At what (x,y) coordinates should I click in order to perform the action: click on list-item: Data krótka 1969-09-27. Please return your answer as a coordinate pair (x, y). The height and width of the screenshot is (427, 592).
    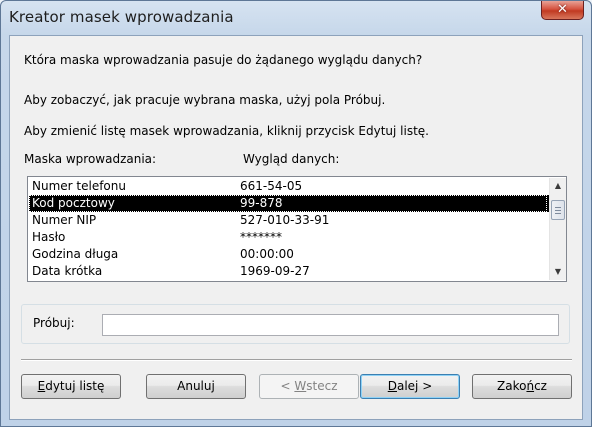
    Looking at the image, I should click on (289, 271).